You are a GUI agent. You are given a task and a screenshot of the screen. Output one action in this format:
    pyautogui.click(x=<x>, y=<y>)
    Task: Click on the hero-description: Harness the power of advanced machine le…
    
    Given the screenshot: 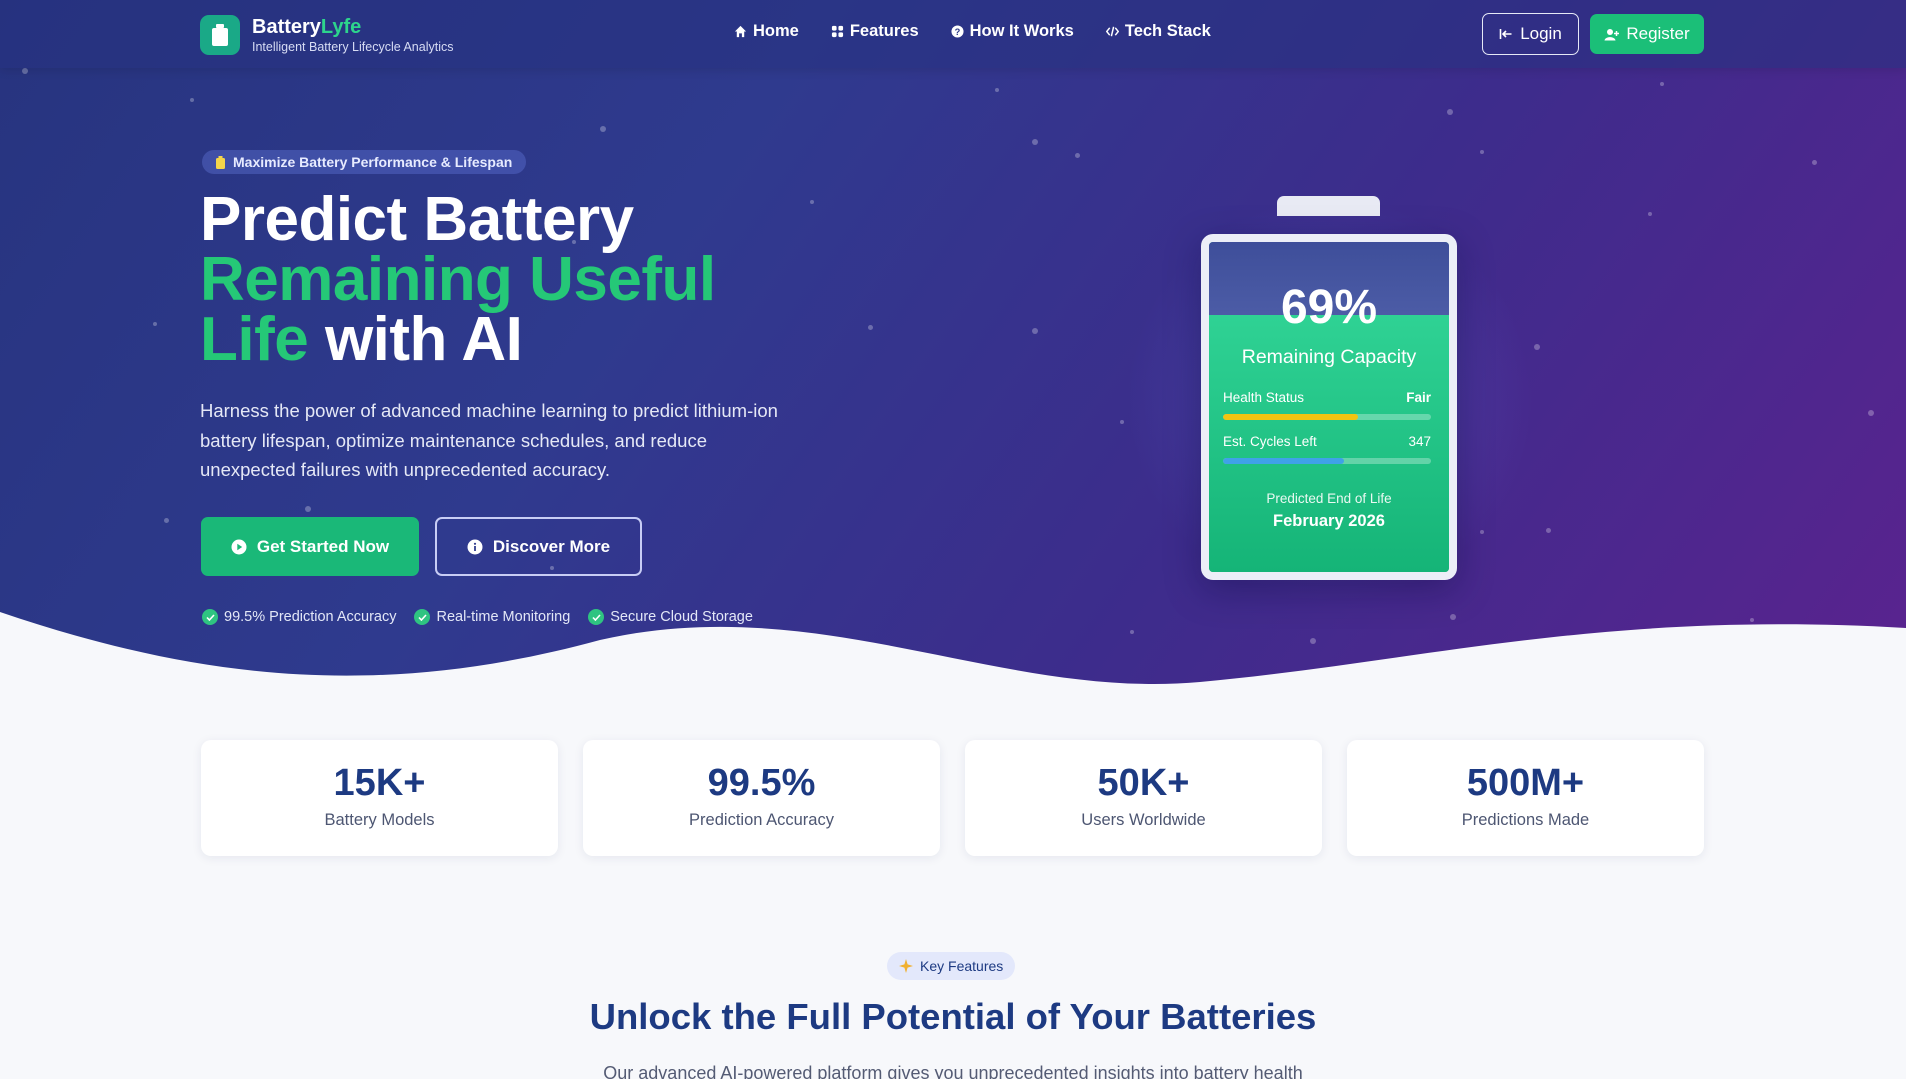 What is the action you would take?
    pyautogui.click(x=489, y=440)
    